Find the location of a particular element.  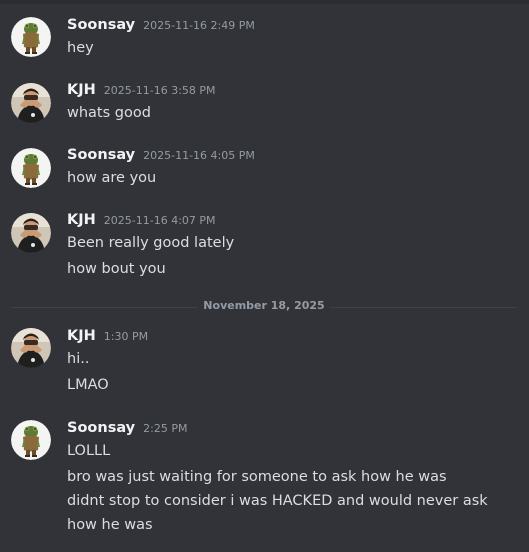

timestamp: 2:25 PM is located at coordinates (165, 428).